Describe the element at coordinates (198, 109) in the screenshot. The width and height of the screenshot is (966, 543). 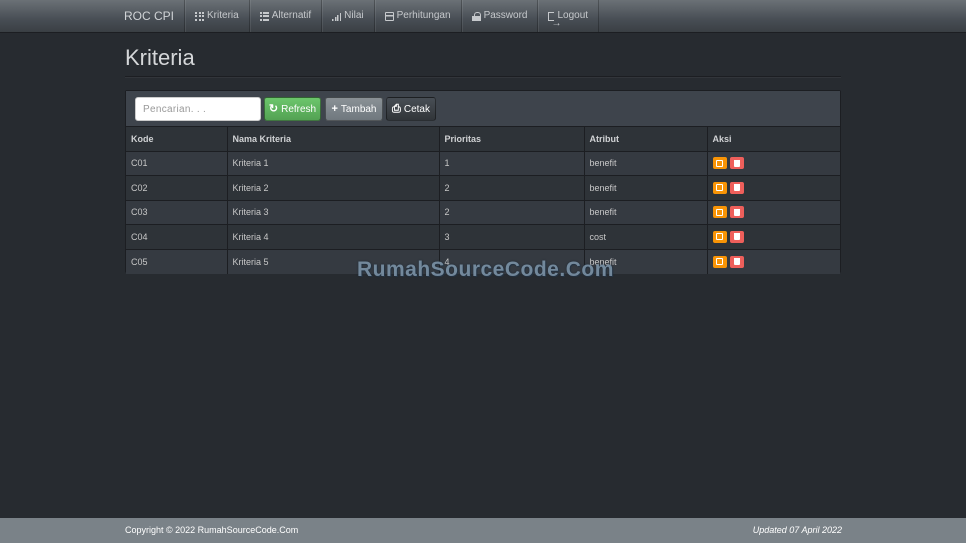
I see `search-input` at that location.